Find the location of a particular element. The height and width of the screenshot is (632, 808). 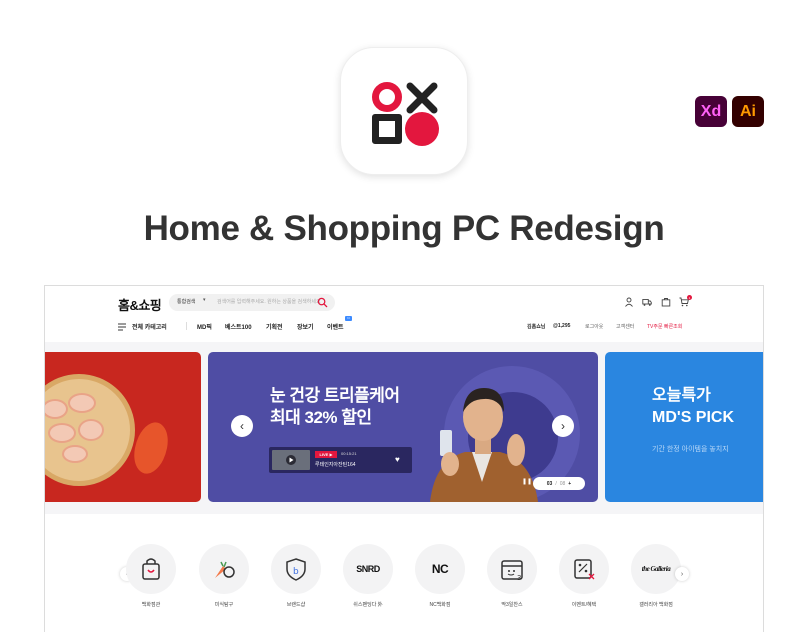

search-input: 검색어를 입력해주세요. 원하는 상품을 검색하세요 is located at coordinates (269, 301).